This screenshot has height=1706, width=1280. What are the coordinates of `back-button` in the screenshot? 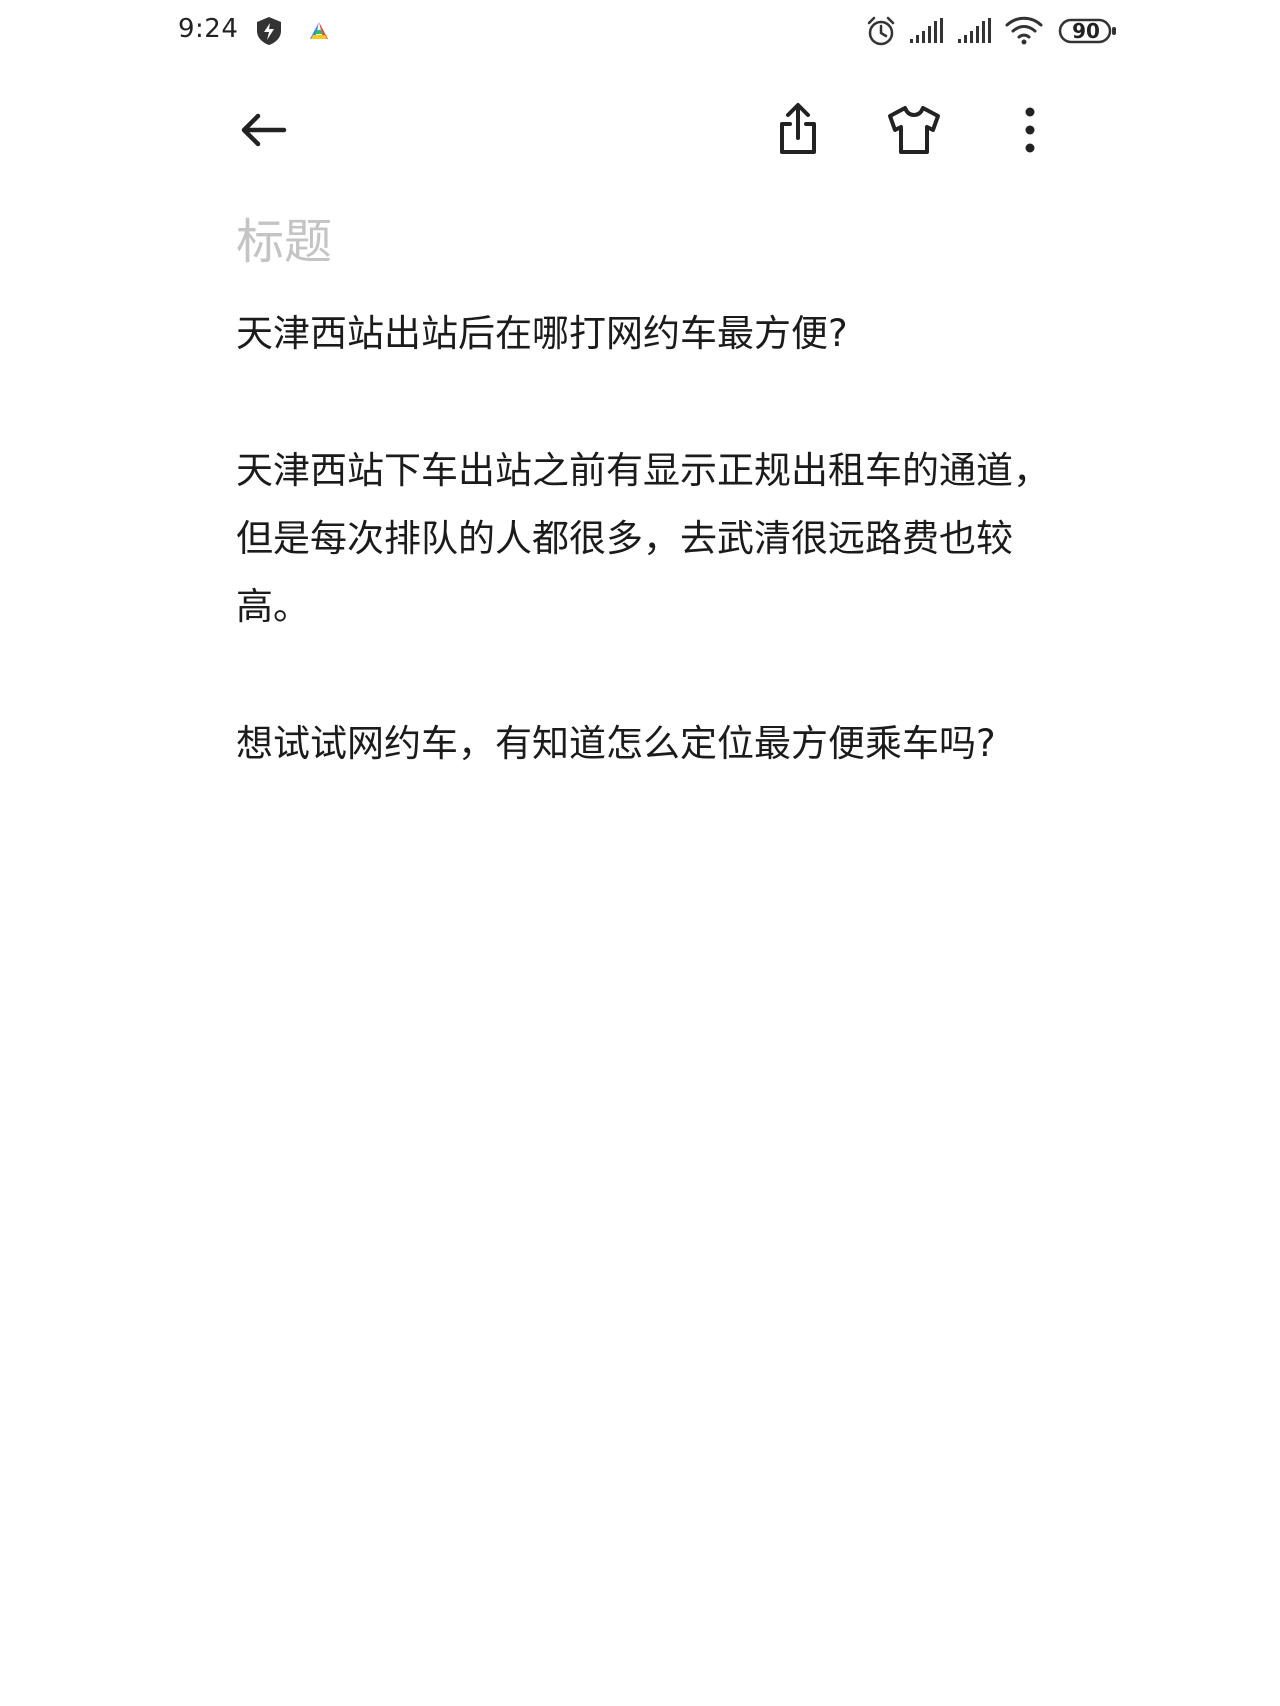 It's located at (264, 130).